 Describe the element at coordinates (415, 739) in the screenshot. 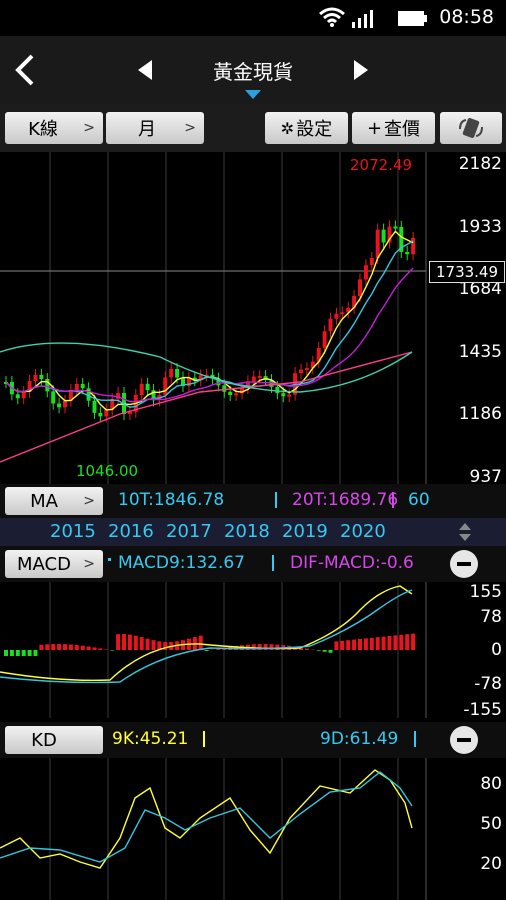

I see `d-marker-icon` at that location.